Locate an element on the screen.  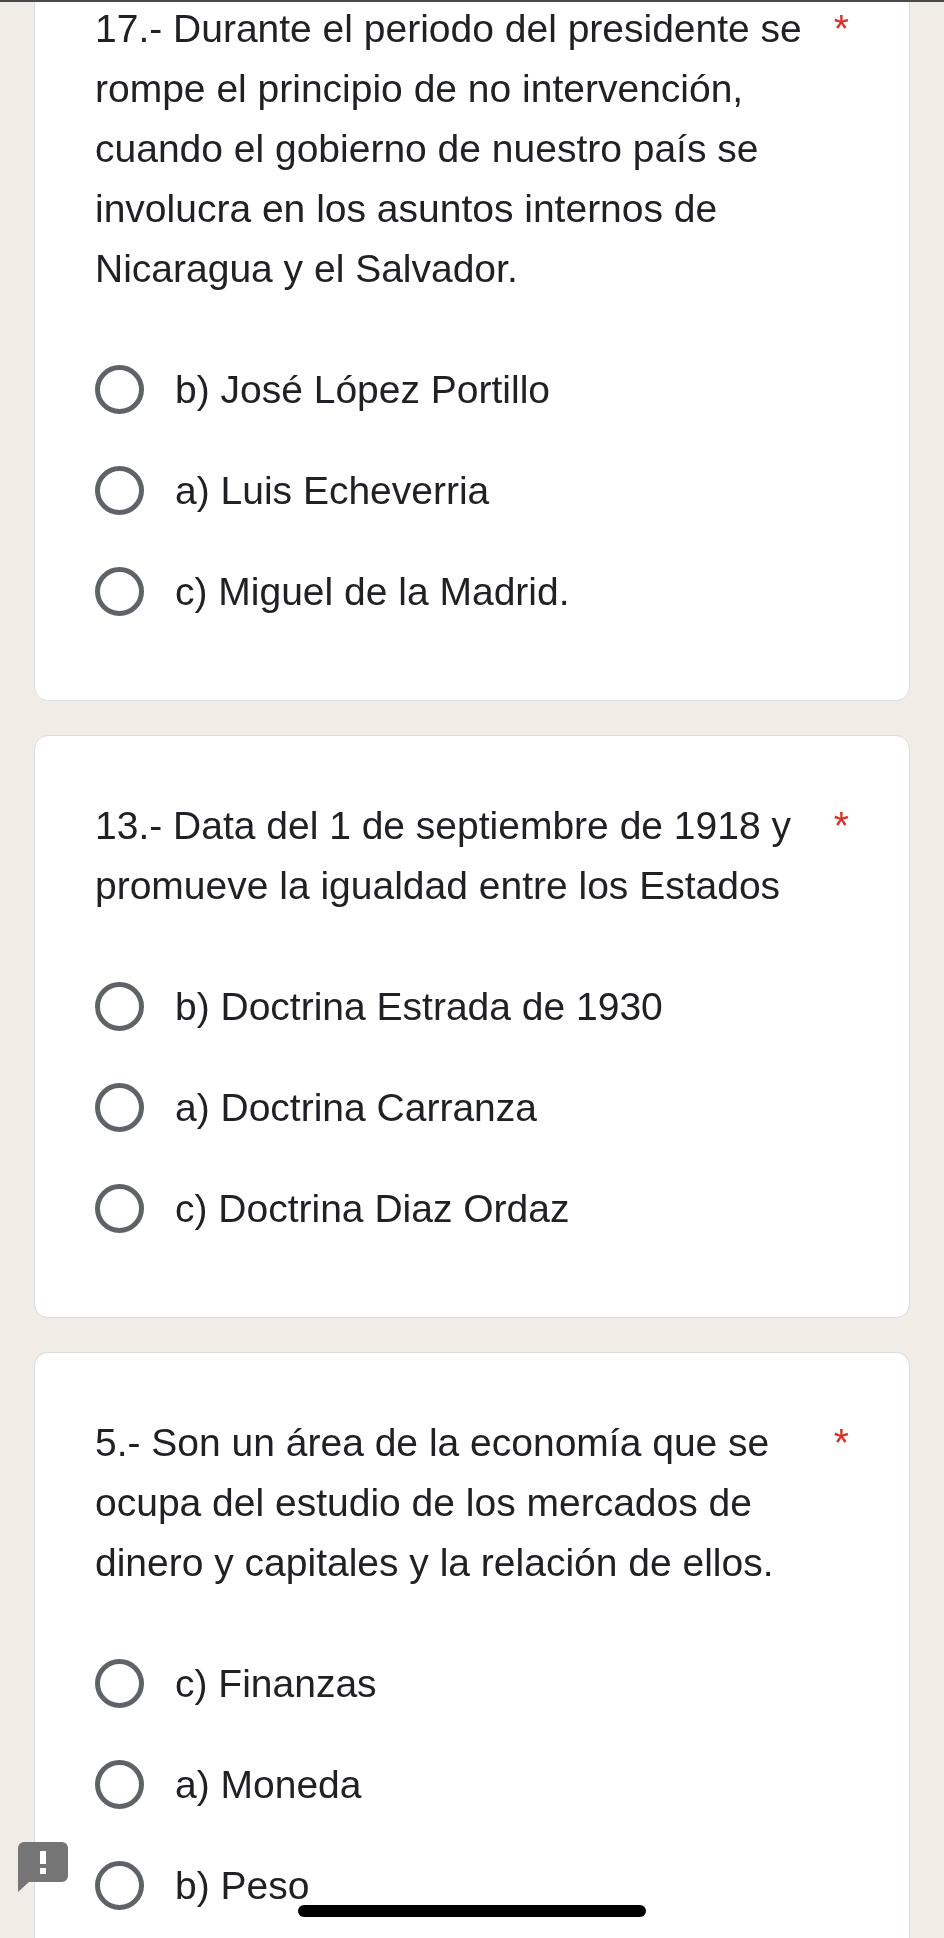
option-label: c) Finanzas is located at coordinates (276, 1683).